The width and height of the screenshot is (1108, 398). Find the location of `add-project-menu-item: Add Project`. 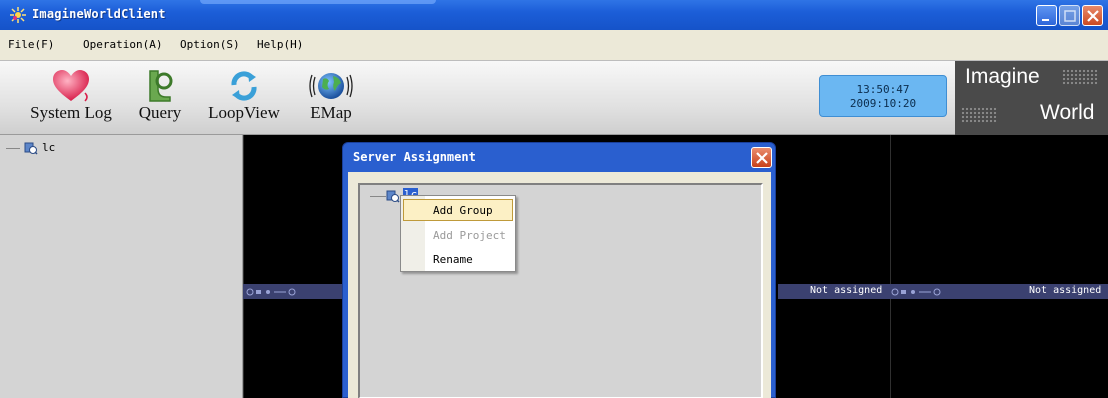

add-project-menu-item: Add Project is located at coordinates (458, 235).